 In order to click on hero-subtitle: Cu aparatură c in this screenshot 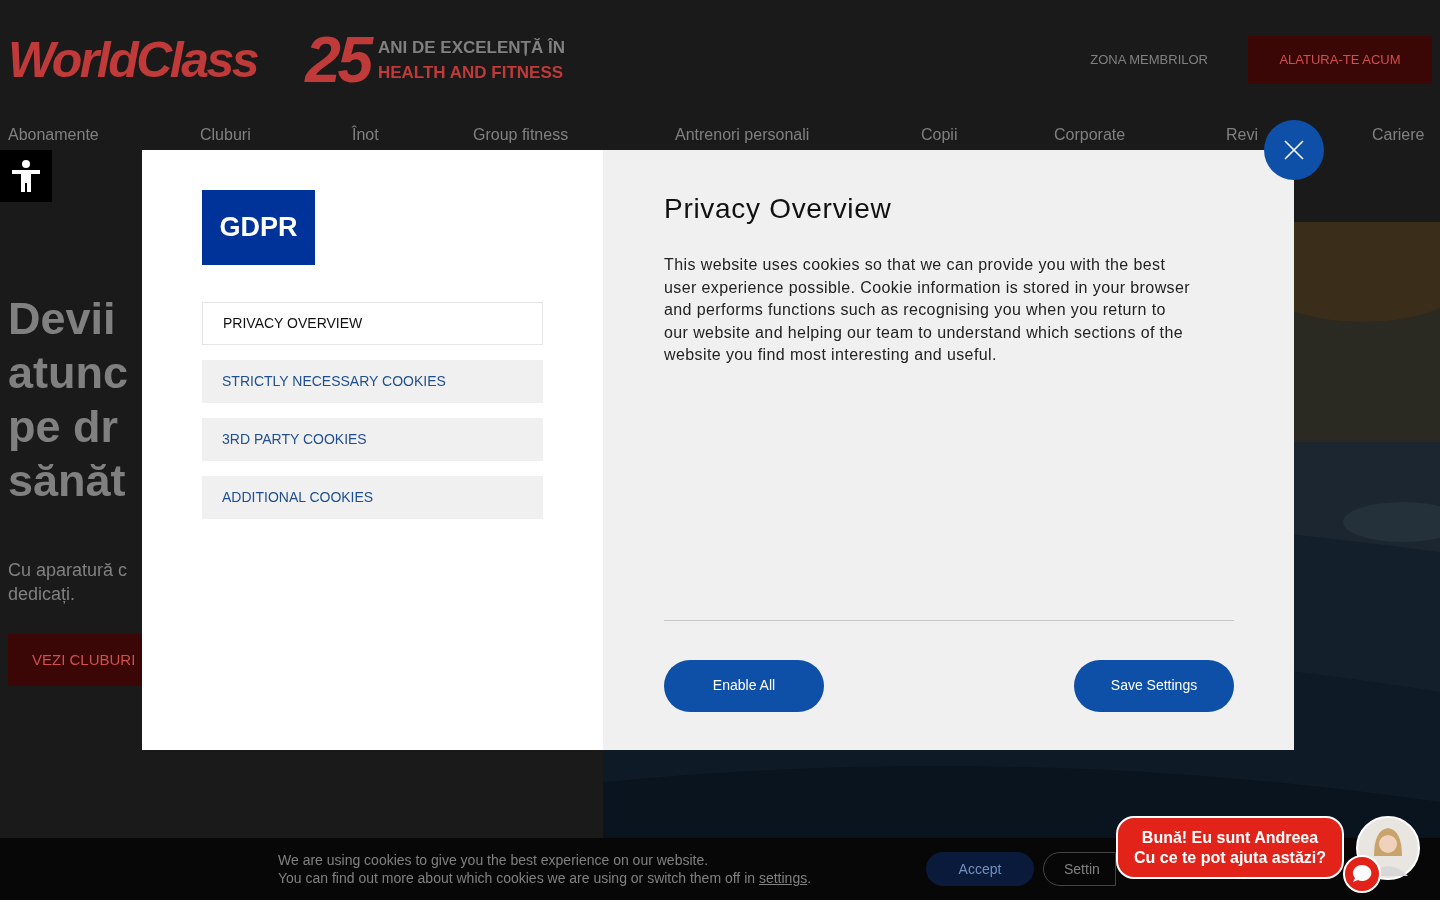, I will do `click(68, 570)`.